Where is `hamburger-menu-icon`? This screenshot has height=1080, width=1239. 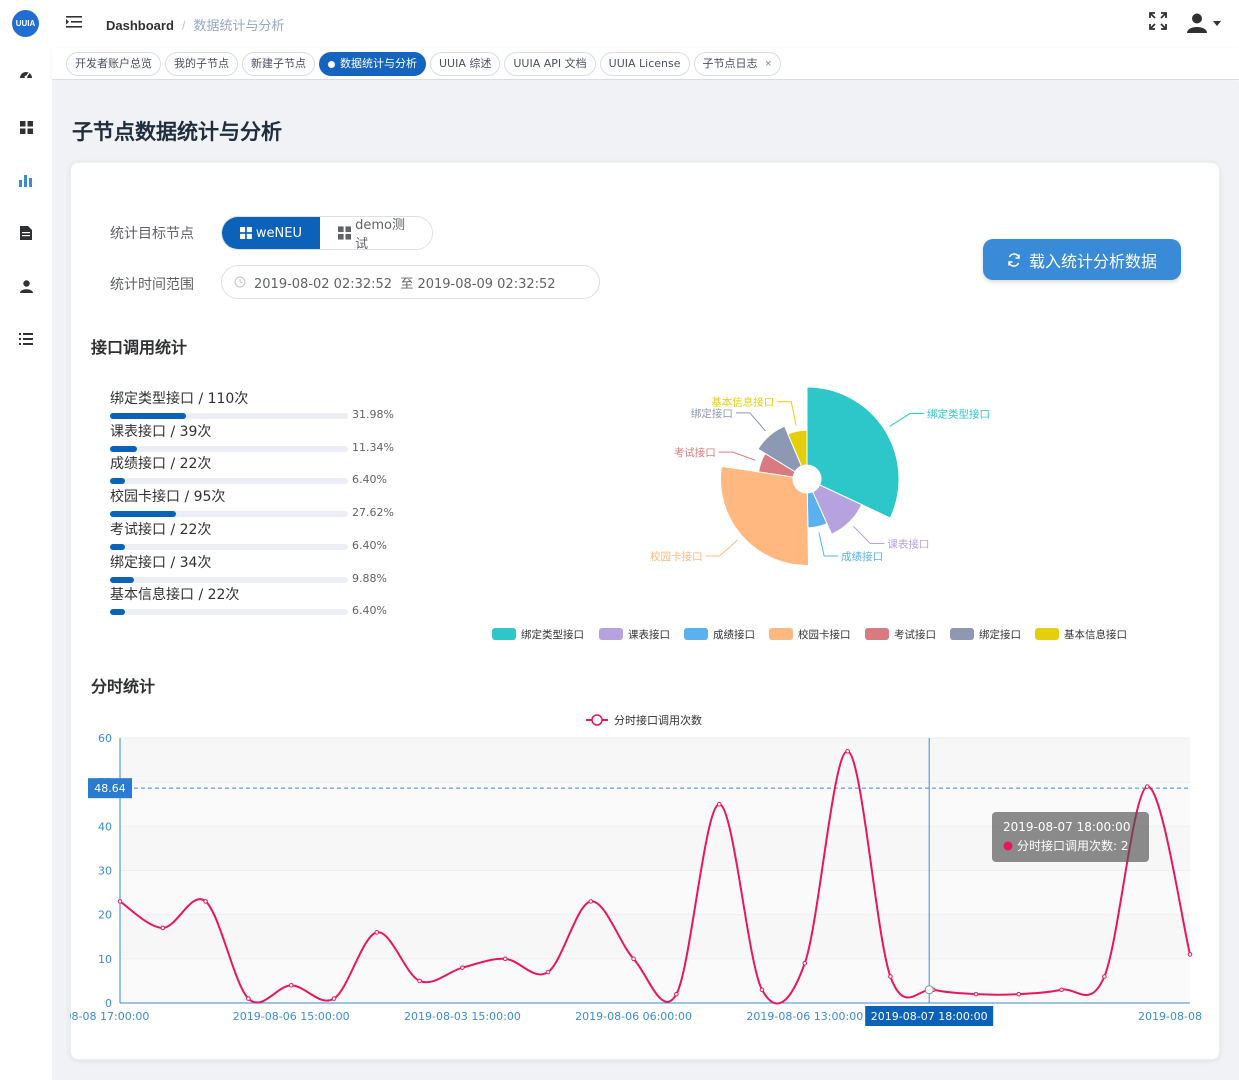 hamburger-menu-icon is located at coordinates (75, 23).